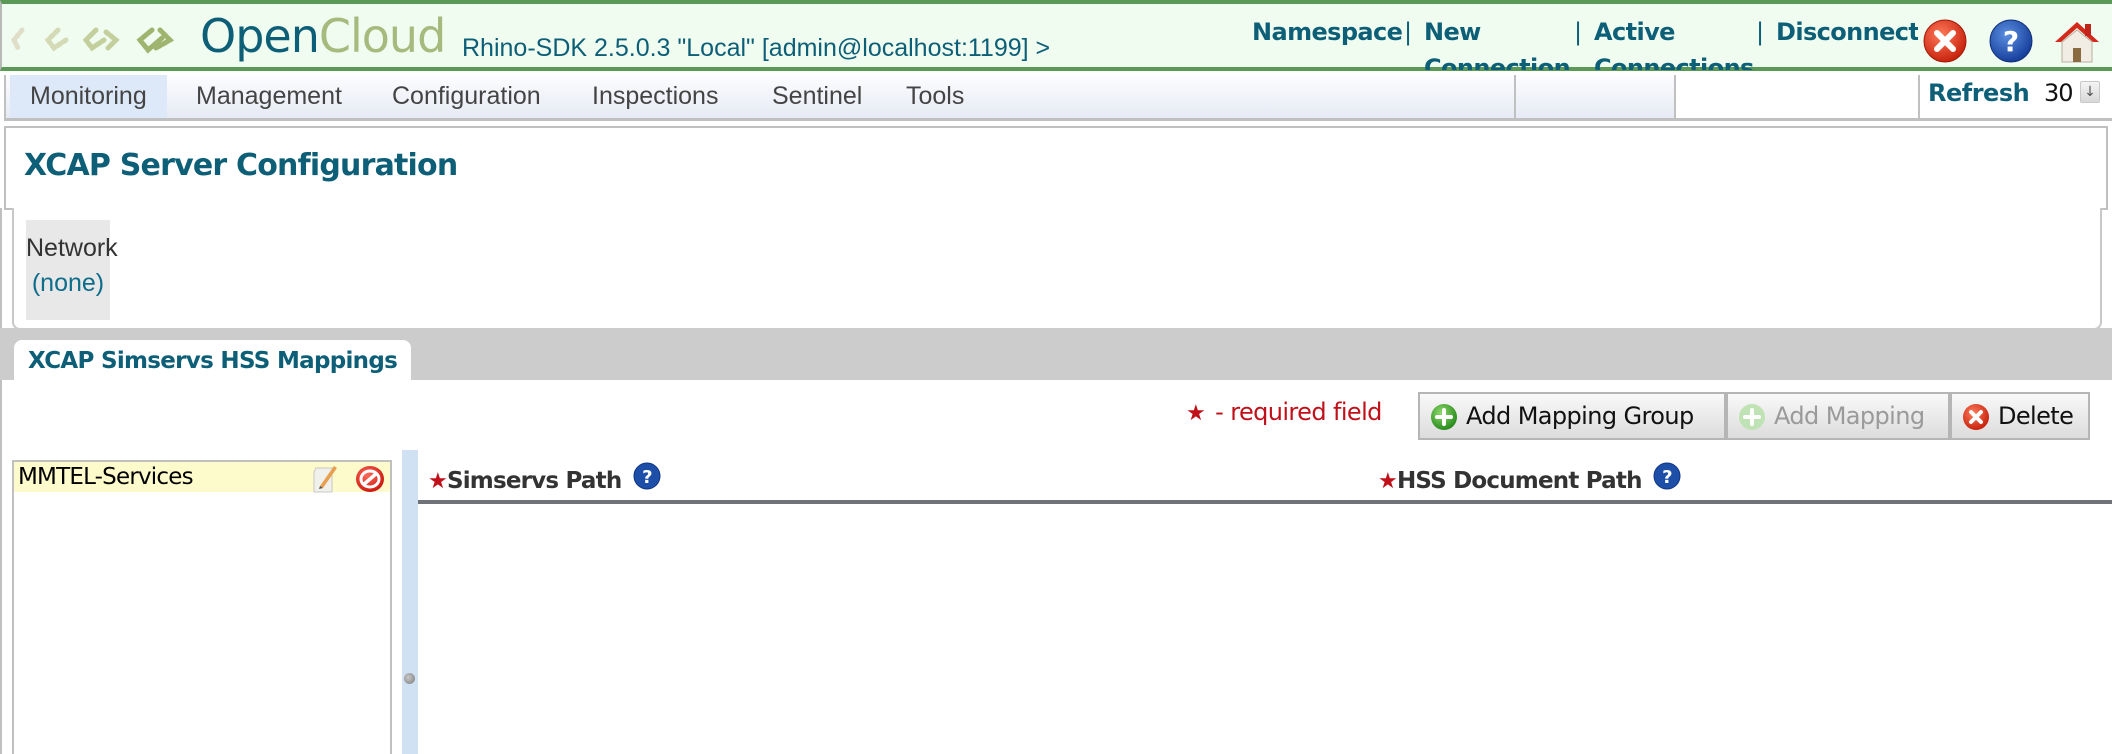  Describe the element at coordinates (1298, 412) in the screenshot. I see `required-field-text: - required field` at that location.